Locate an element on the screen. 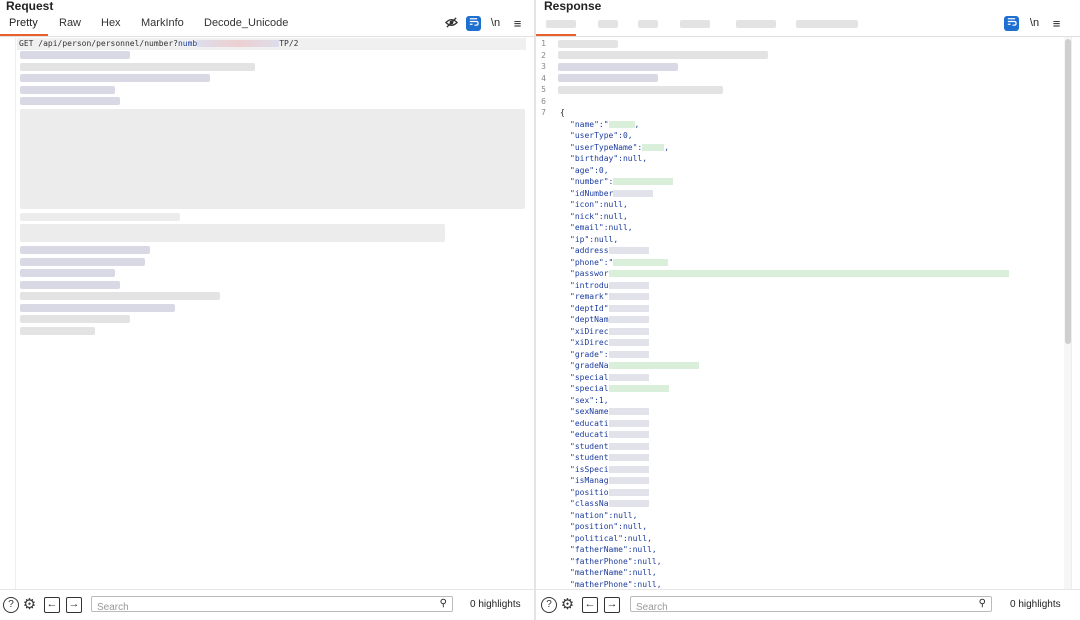 The height and width of the screenshot is (620, 1080). json-field: "ip":null, is located at coordinates (594, 240).